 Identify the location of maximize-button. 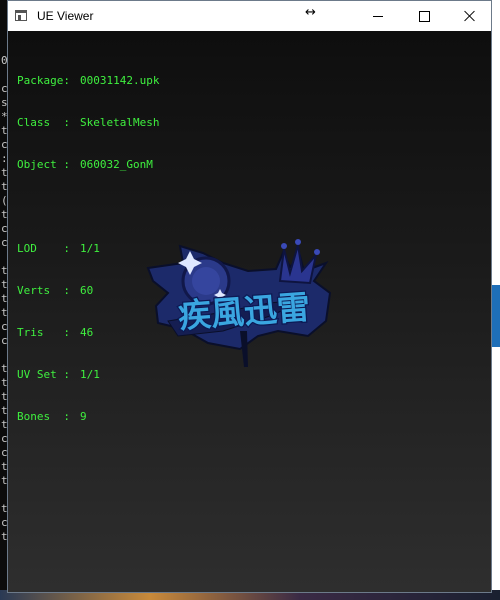
(424, 16).